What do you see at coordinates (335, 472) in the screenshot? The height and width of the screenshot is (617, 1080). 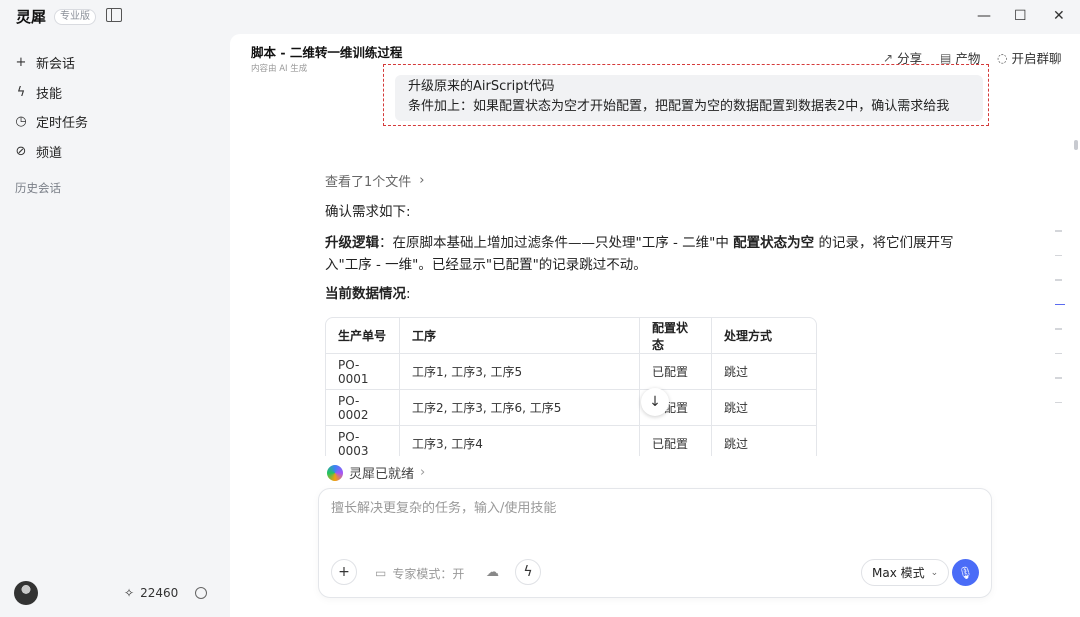 I see `assistant-logo-icon` at bounding box center [335, 472].